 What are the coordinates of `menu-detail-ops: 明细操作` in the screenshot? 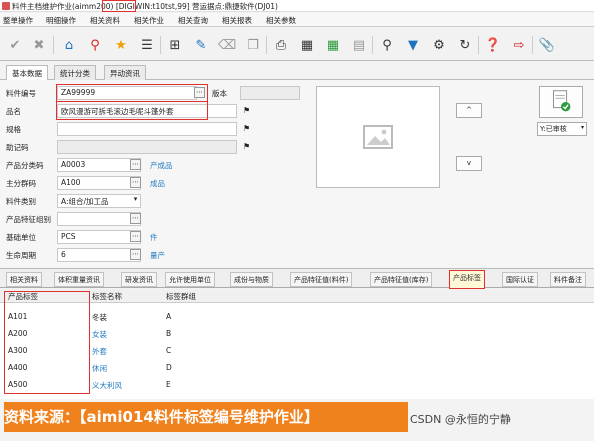 It's located at (61, 20).